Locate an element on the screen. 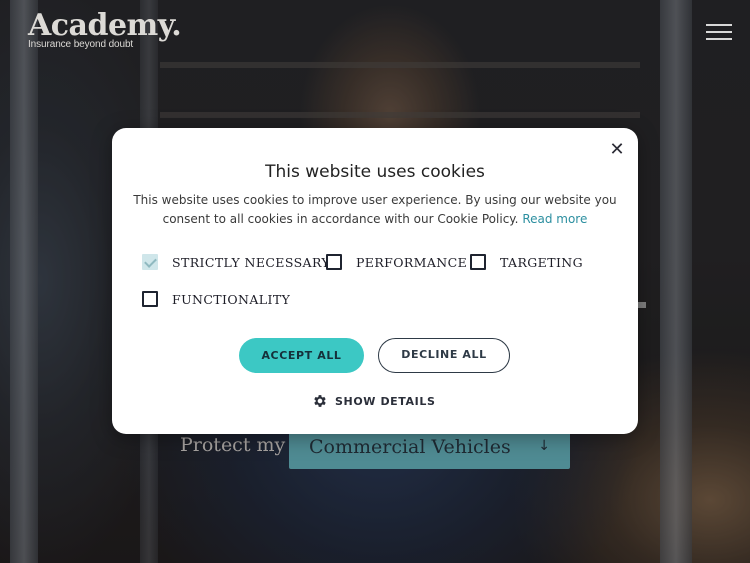  cookie-option-functionality: FUNCTIONALITY is located at coordinates (216, 299).